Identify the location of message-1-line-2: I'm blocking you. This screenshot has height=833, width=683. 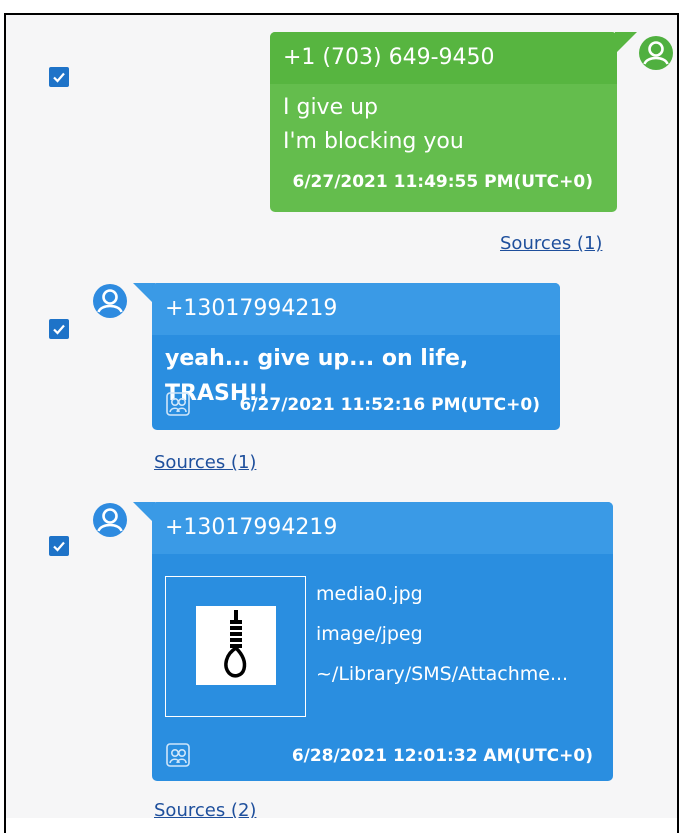
(373, 141).